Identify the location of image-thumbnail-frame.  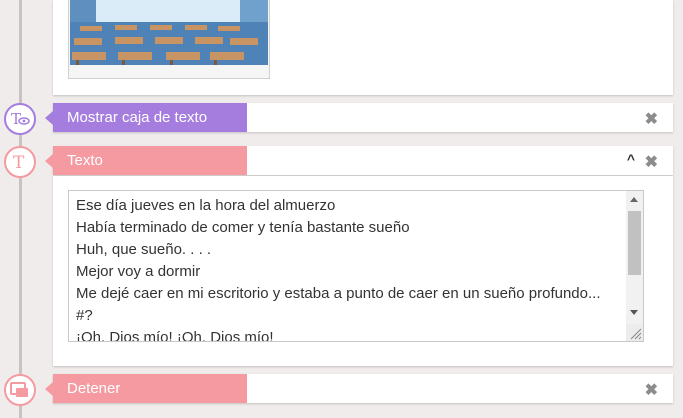
(169, 39).